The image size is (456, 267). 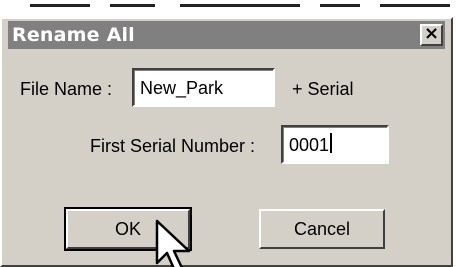 I want to click on serial-suffix-label: + Serial, so click(x=323, y=89).